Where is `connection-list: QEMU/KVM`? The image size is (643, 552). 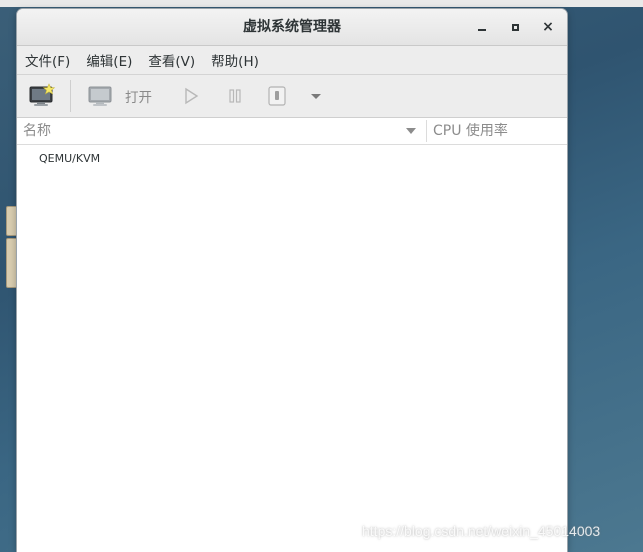 connection-list: QEMU/KVM is located at coordinates (292, 159).